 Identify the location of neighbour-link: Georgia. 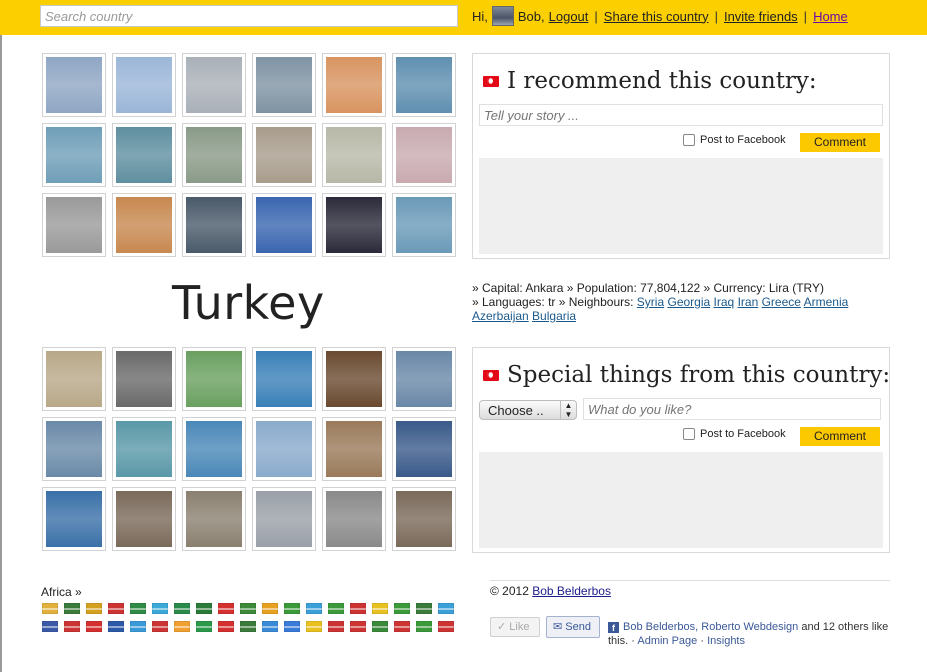
(688, 302).